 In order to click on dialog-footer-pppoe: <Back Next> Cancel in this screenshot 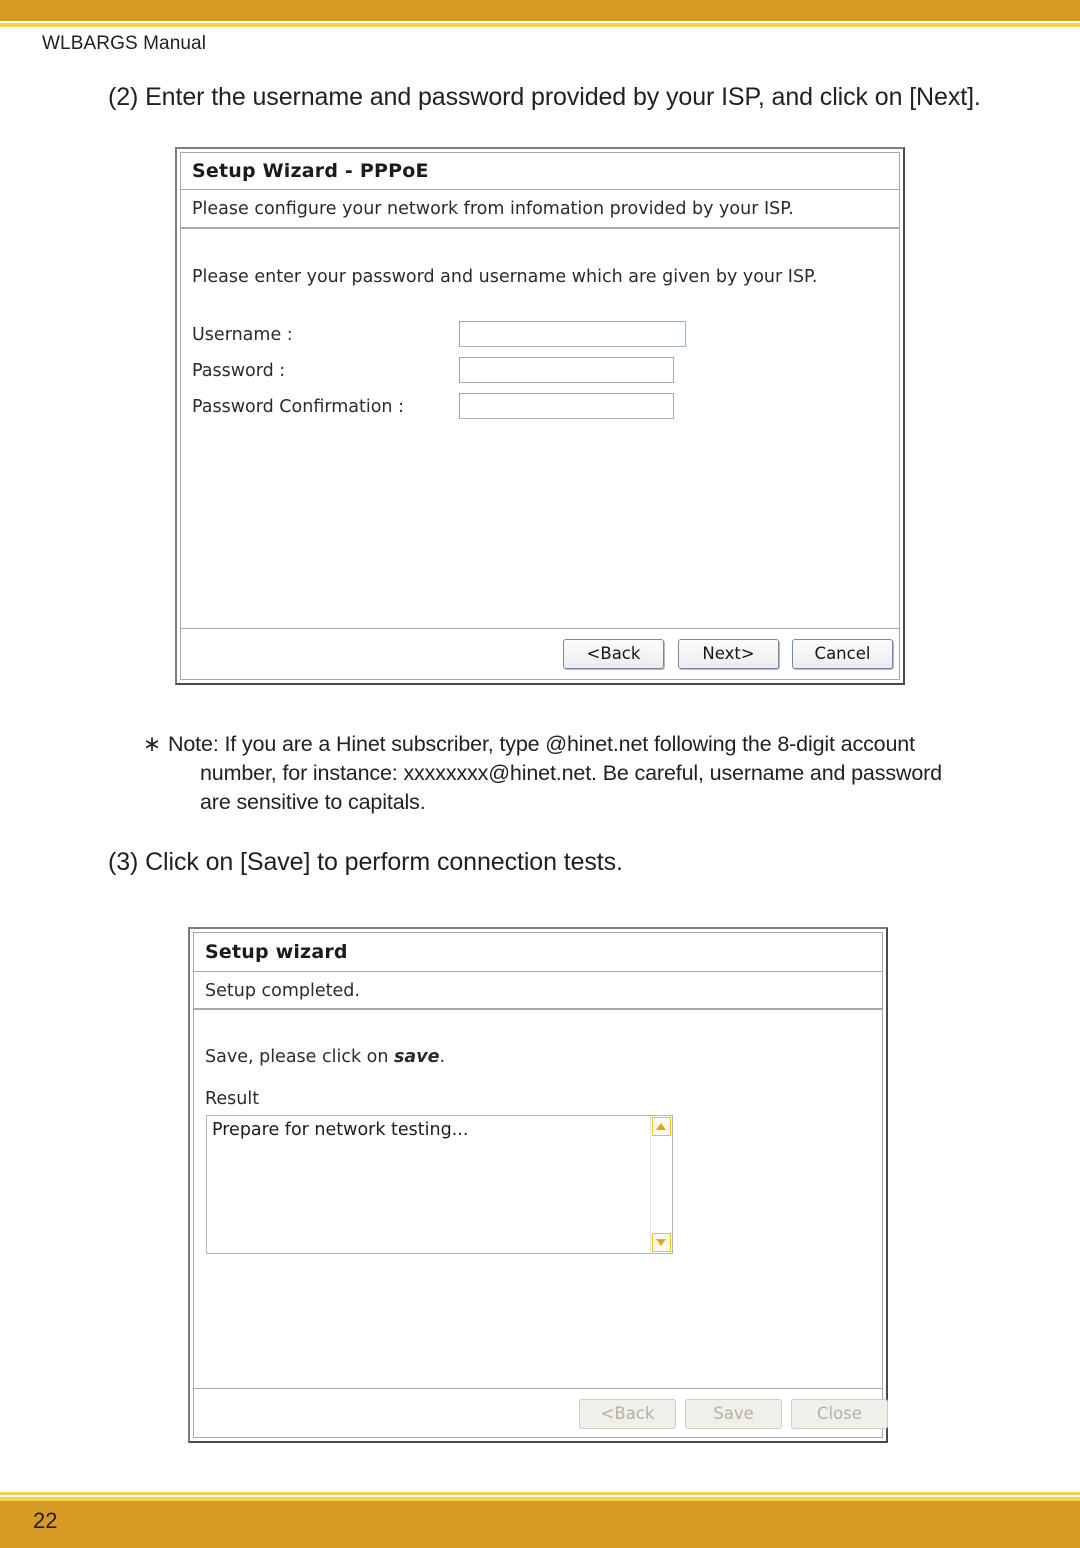, I will do `click(540, 653)`.